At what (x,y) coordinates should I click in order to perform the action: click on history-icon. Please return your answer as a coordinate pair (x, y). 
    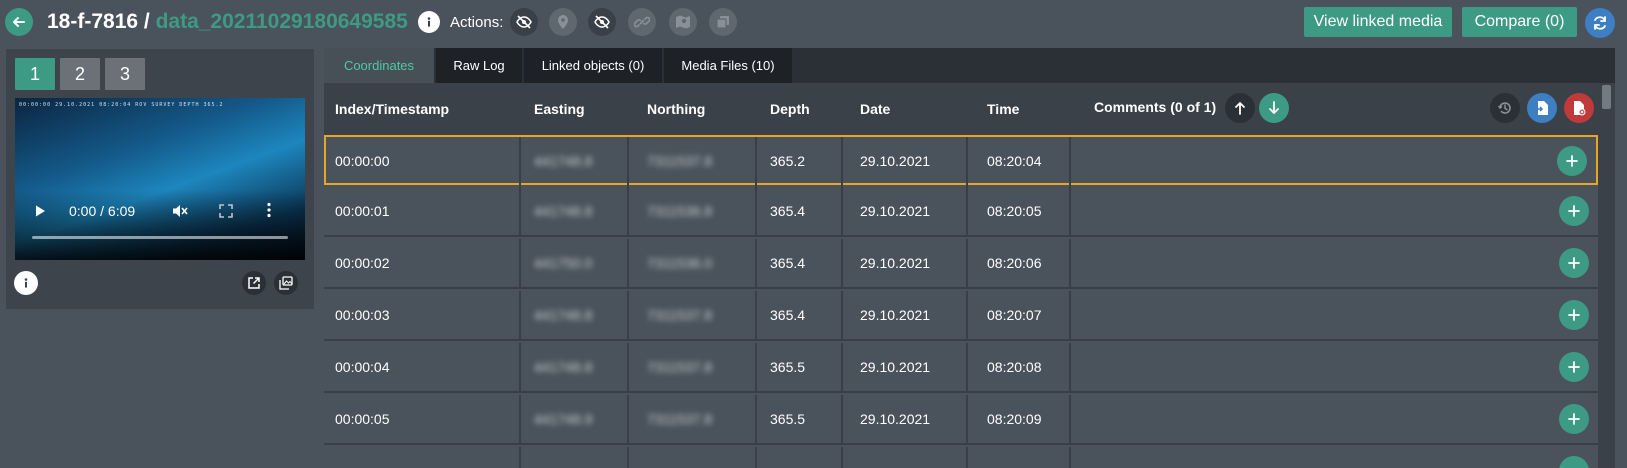
    Looking at the image, I should click on (1504, 108).